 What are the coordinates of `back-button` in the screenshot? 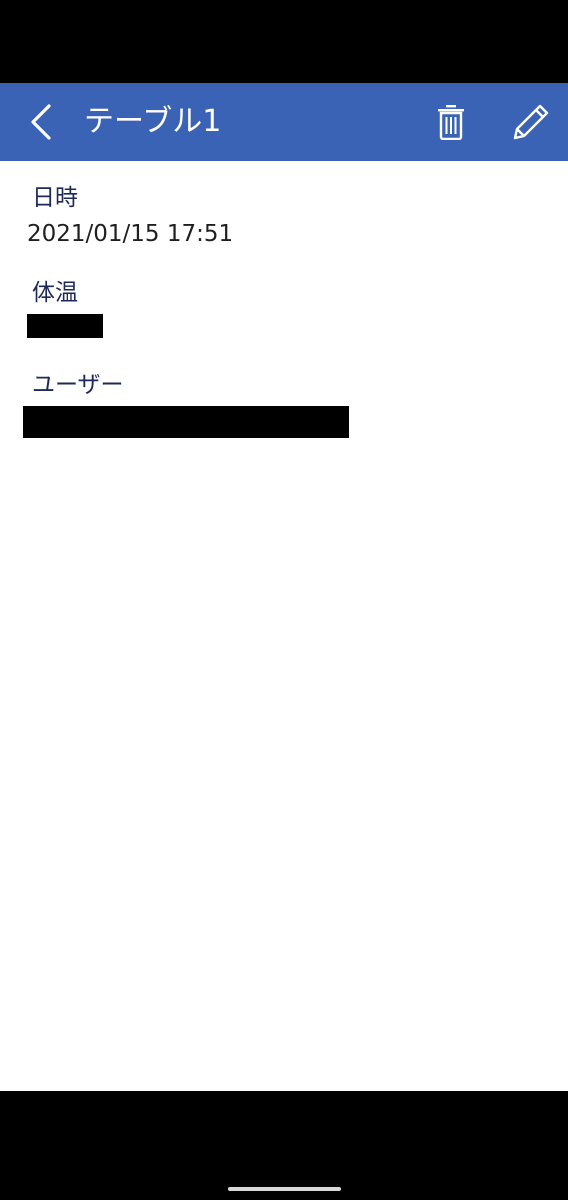 It's located at (41, 122).